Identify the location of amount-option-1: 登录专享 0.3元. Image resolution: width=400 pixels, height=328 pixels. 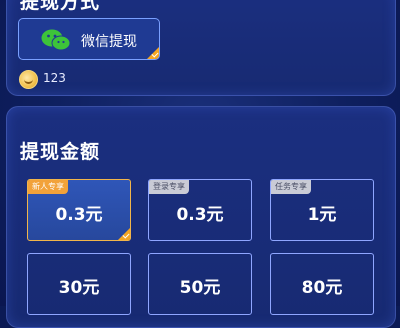
(200, 210).